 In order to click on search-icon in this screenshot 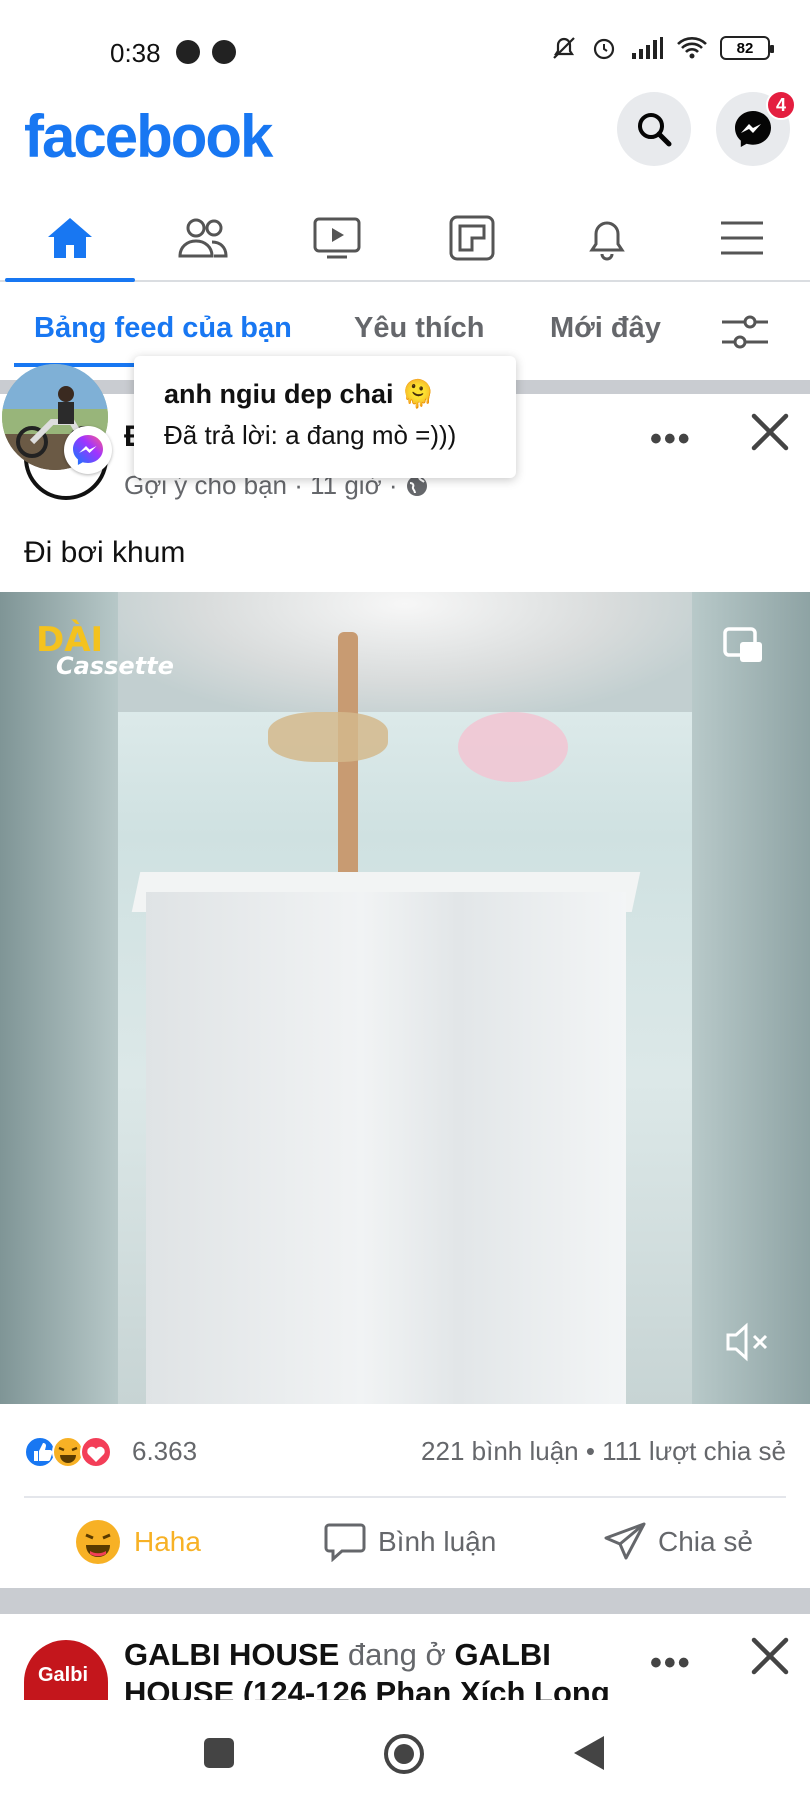, I will do `click(655, 130)`.